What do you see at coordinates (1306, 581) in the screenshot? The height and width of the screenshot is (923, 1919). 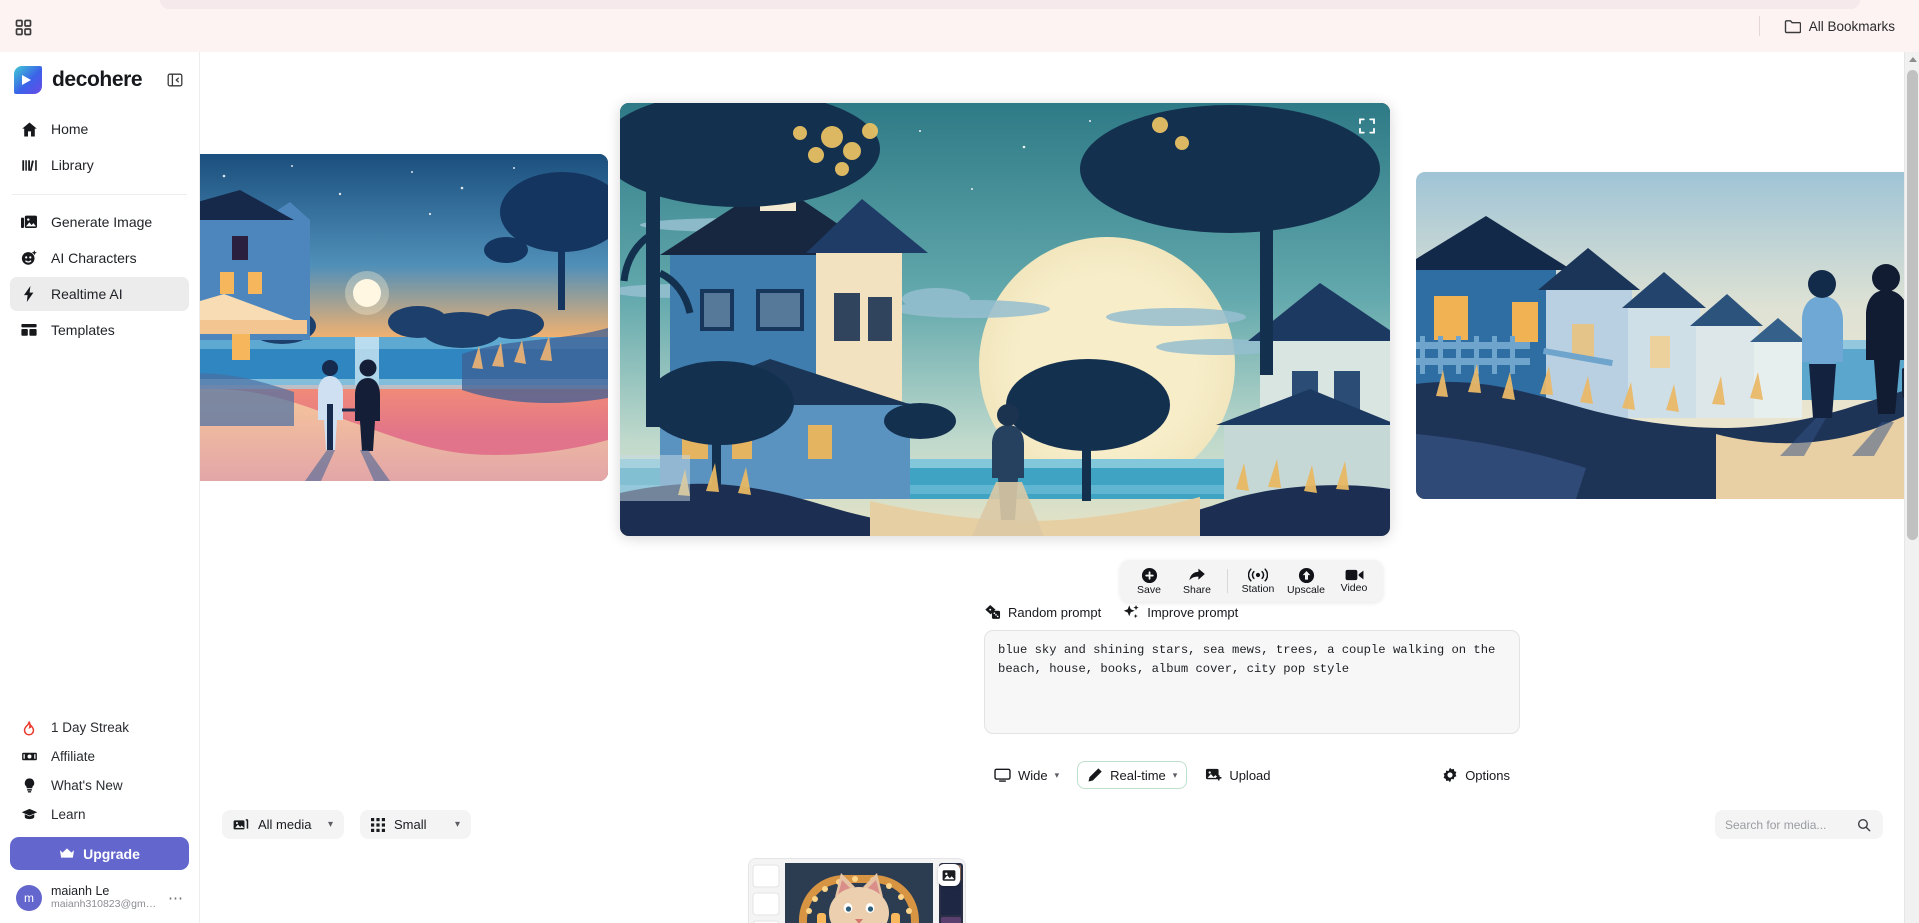 I see `upscale-button: Upscale` at bounding box center [1306, 581].